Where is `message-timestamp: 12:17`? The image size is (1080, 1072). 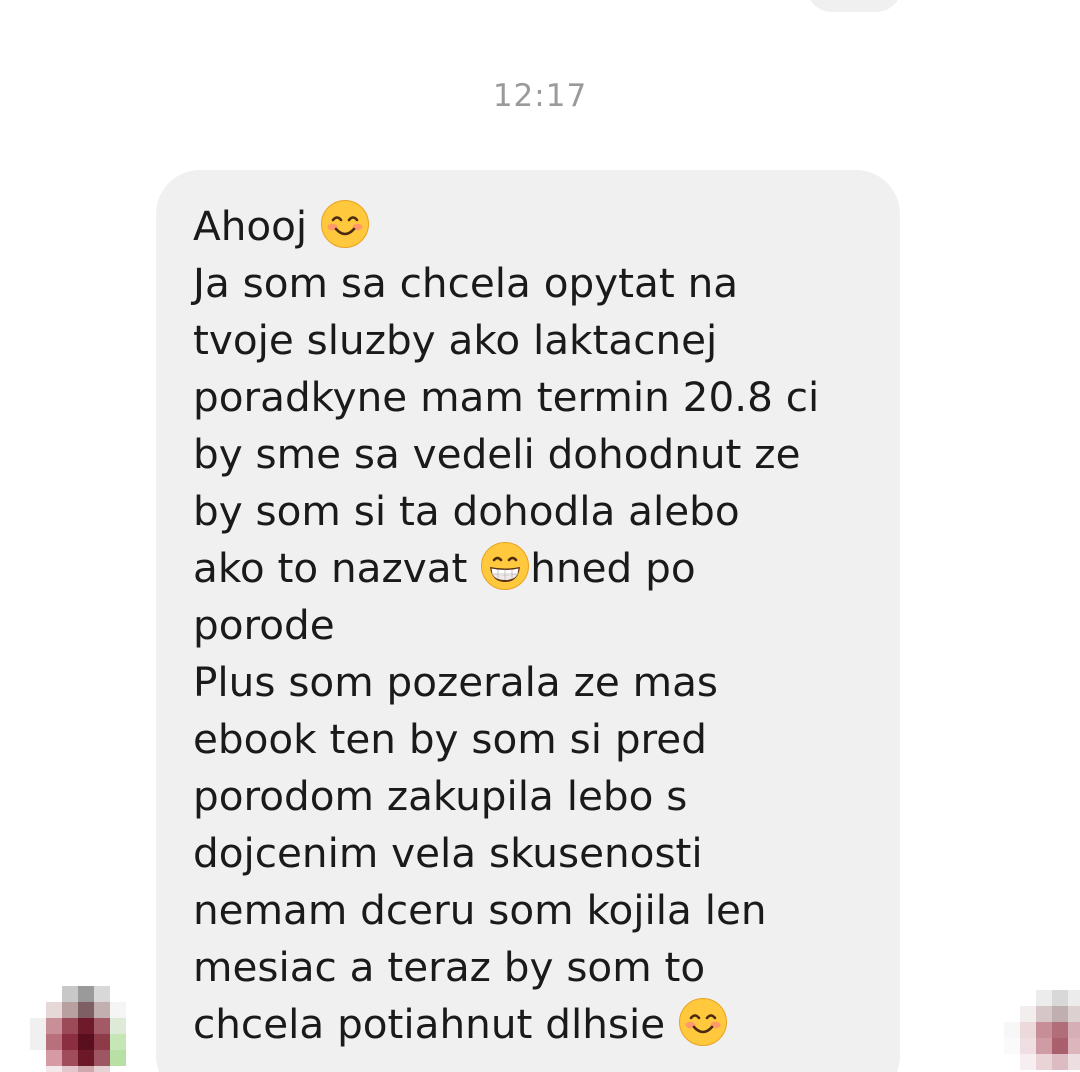
message-timestamp: 12:17 is located at coordinates (540, 96).